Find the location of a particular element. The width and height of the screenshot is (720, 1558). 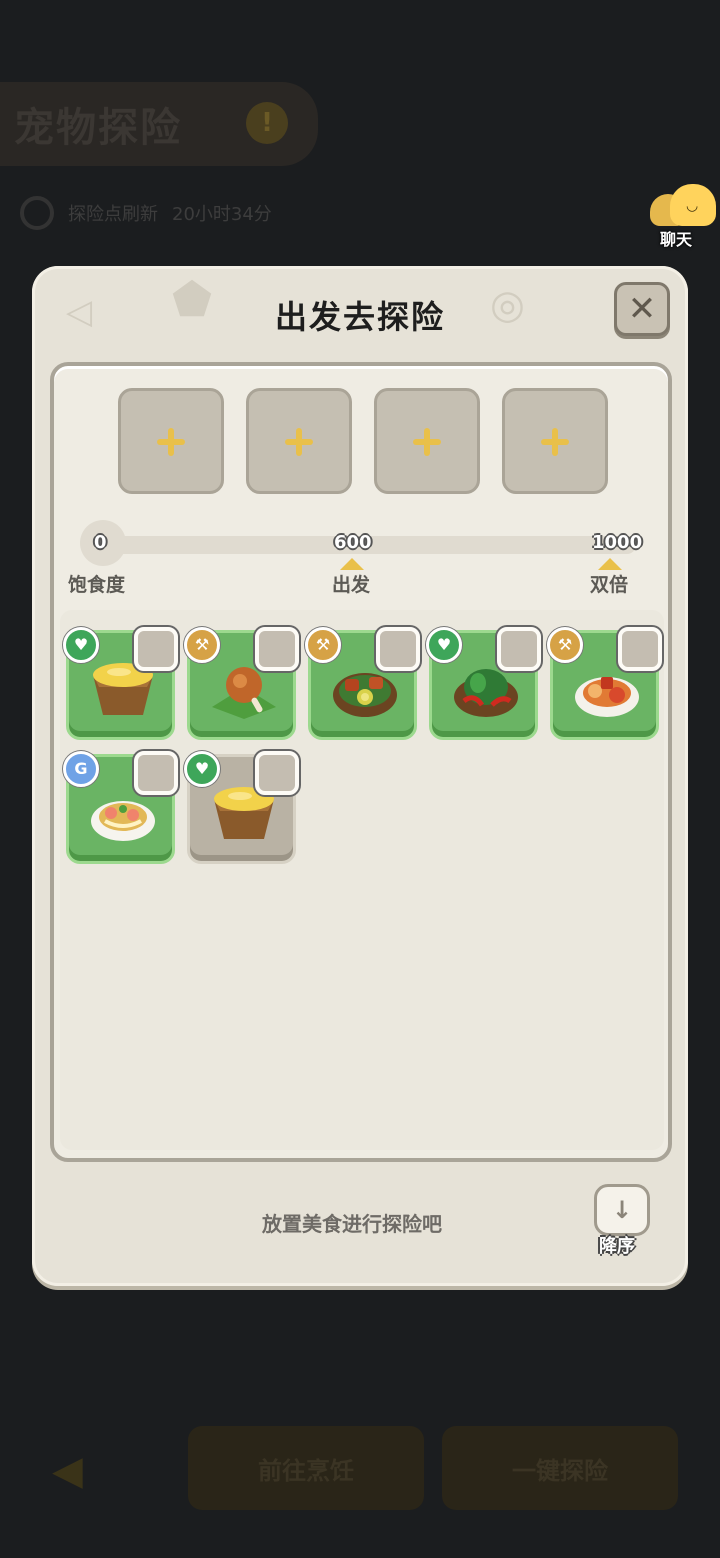

dialog-title: 出发去探险 is located at coordinates (359, 317).